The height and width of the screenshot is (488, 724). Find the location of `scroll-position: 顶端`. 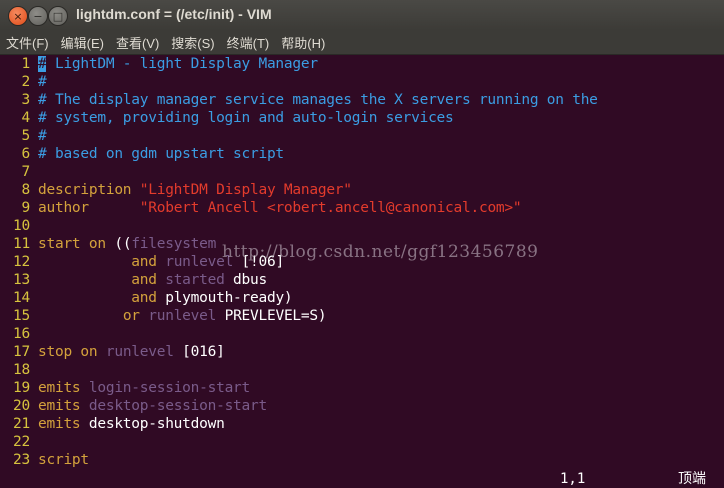

scroll-position: 顶端 is located at coordinates (692, 479).